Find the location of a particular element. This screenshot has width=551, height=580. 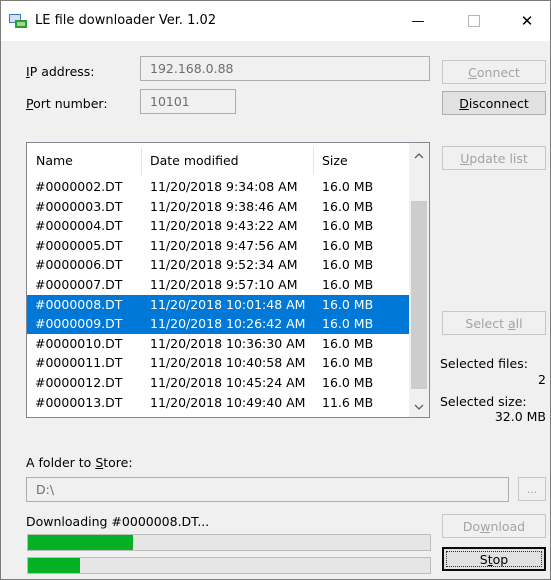

close-button: ✕ is located at coordinates (527, 21).